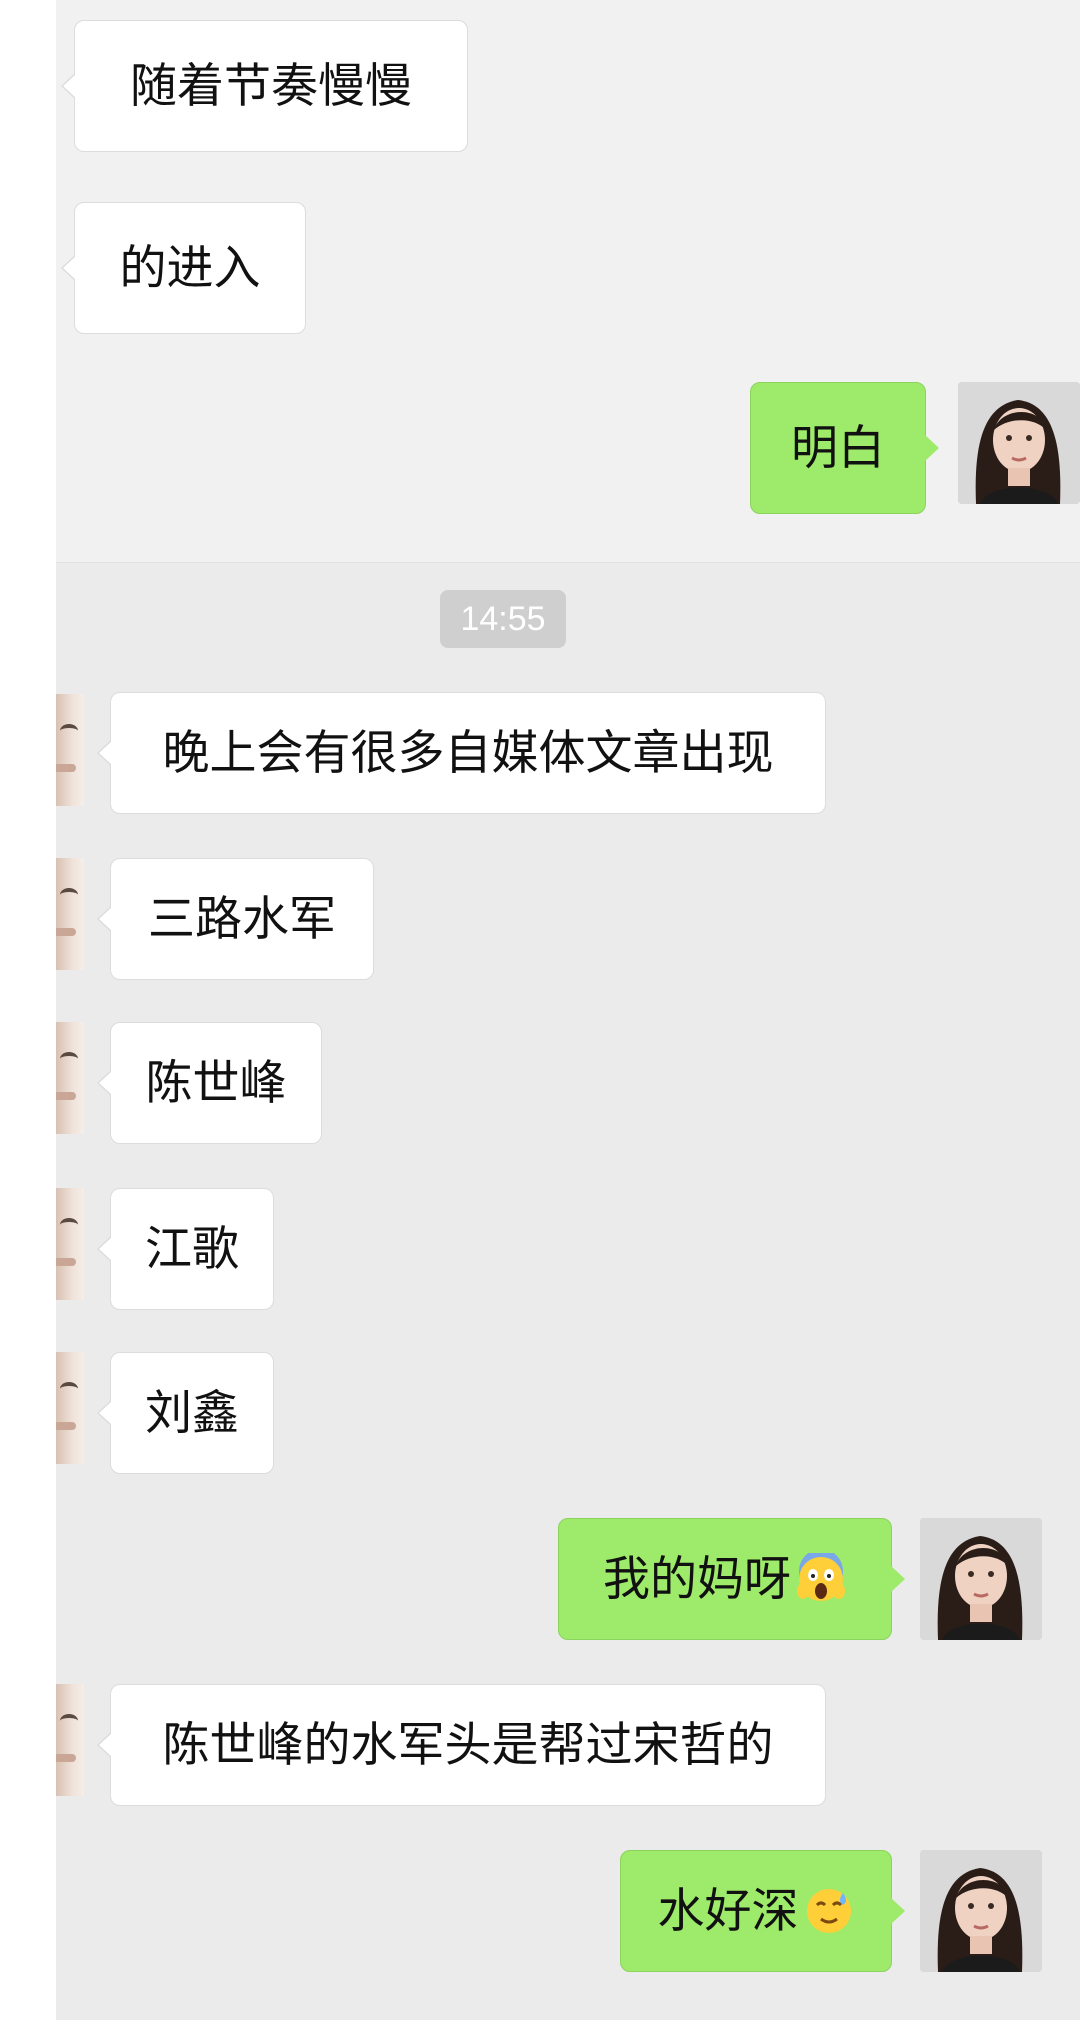 The image size is (1080, 2020). I want to click on message-bubble-sent: 我的妈呀, so click(725, 1579).